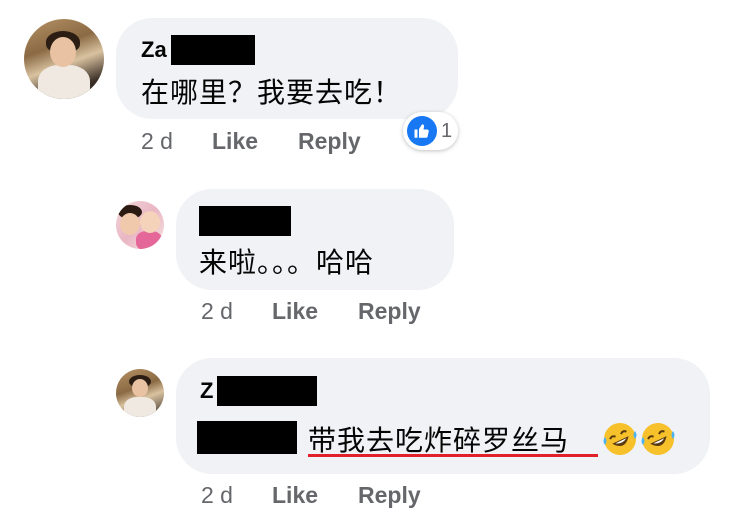 This screenshot has height=516, width=750. Describe the element at coordinates (154, 50) in the screenshot. I see `comment-author-name: Za` at that location.